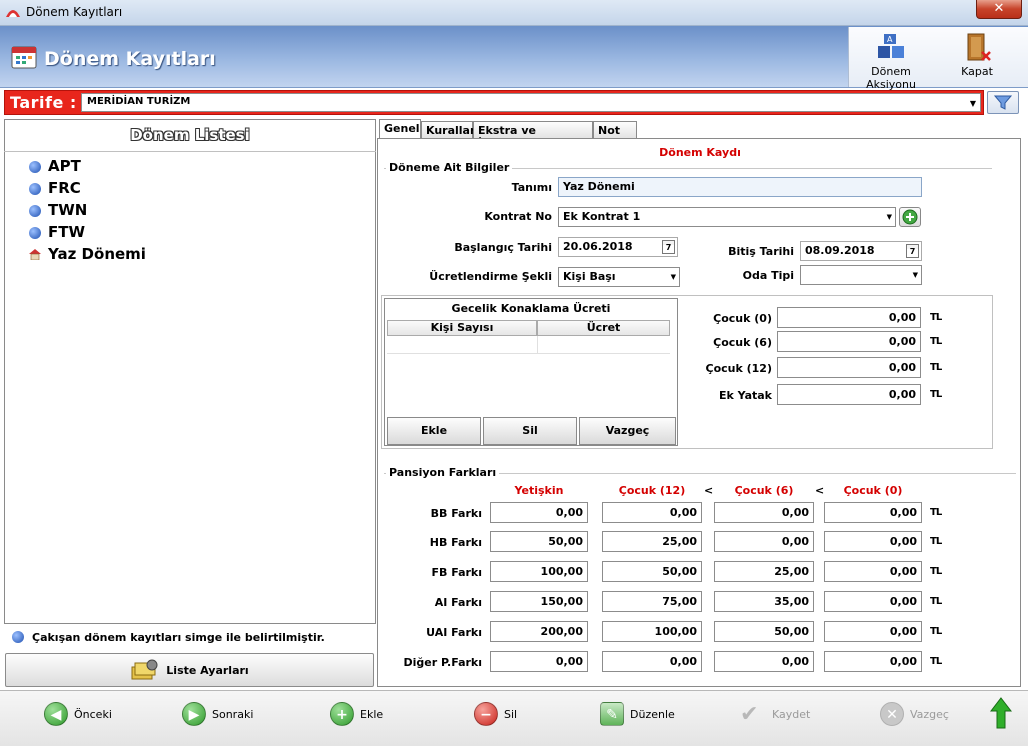 This screenshot has height=746, width=1028. I want to click on filter-icon, so click(1003, 102).